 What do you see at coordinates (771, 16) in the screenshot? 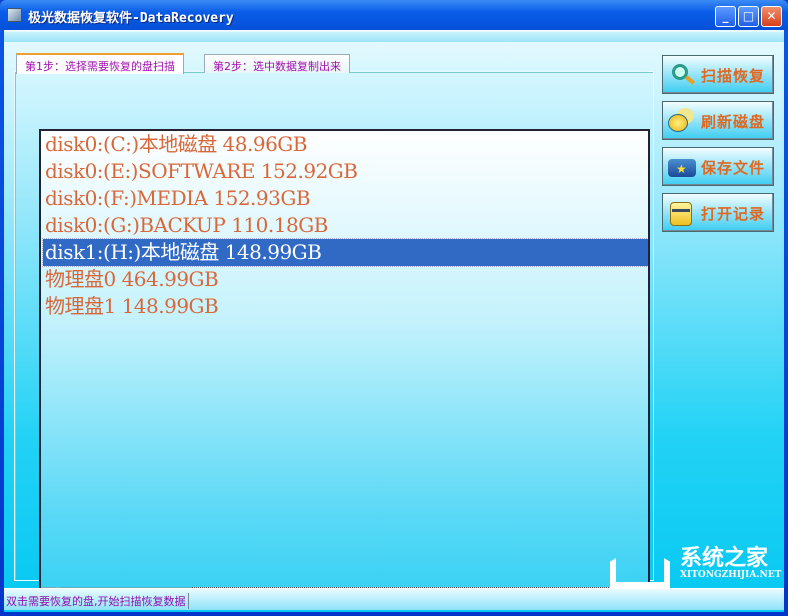
I see `close-button: ✕` at bounding box center [771, 16].